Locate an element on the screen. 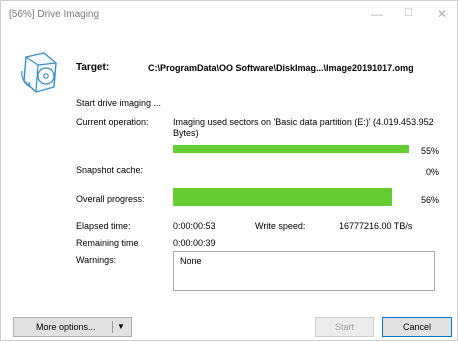  window-title: [56%] Drive Imaging is located at coordinates (54, 14).